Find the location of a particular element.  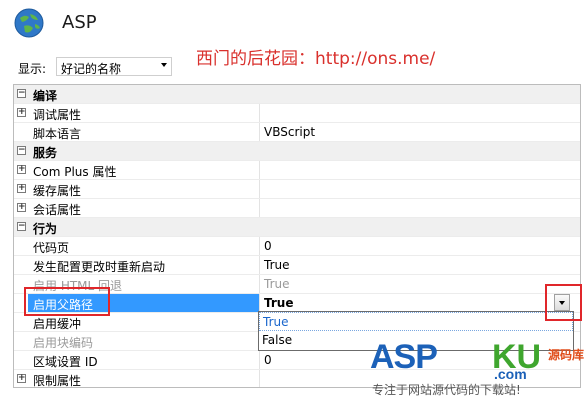

toolbar: 显示: 好记的名称 is located at coordinates (292, 67).